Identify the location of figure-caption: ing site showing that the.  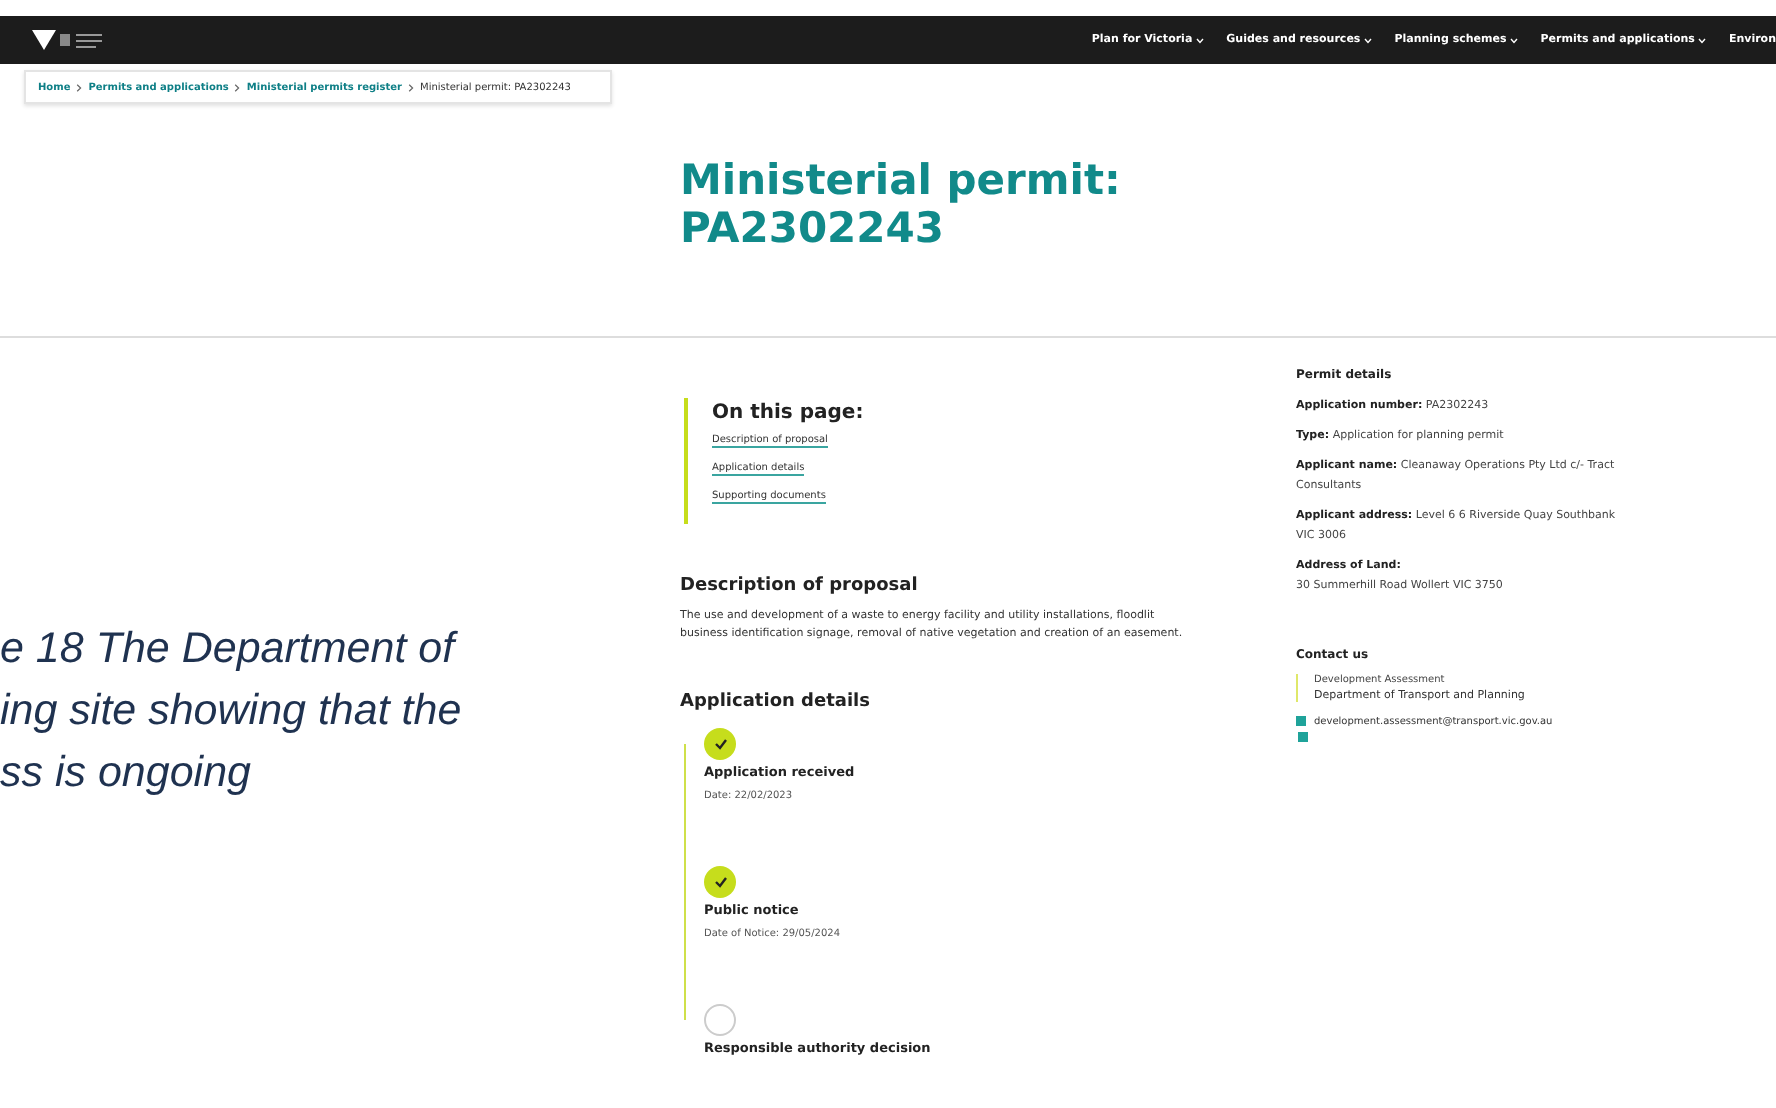
(232, 711).